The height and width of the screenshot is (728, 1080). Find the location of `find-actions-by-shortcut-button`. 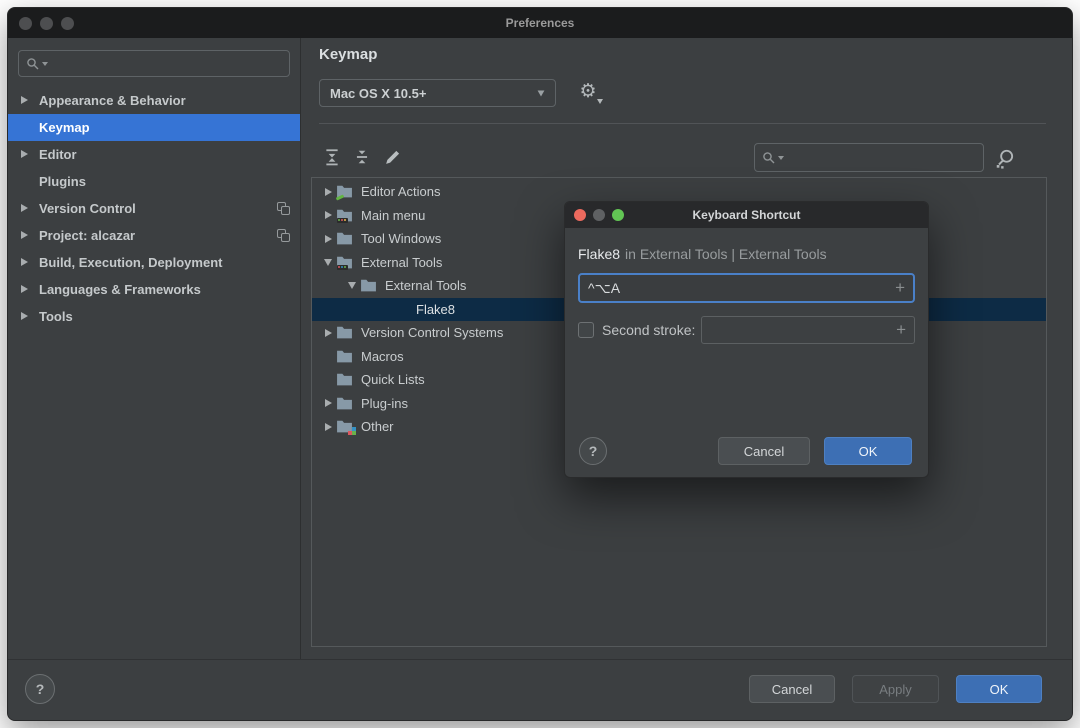

find-actions-by-shortcut-button is located at coordinates (1005, 159).